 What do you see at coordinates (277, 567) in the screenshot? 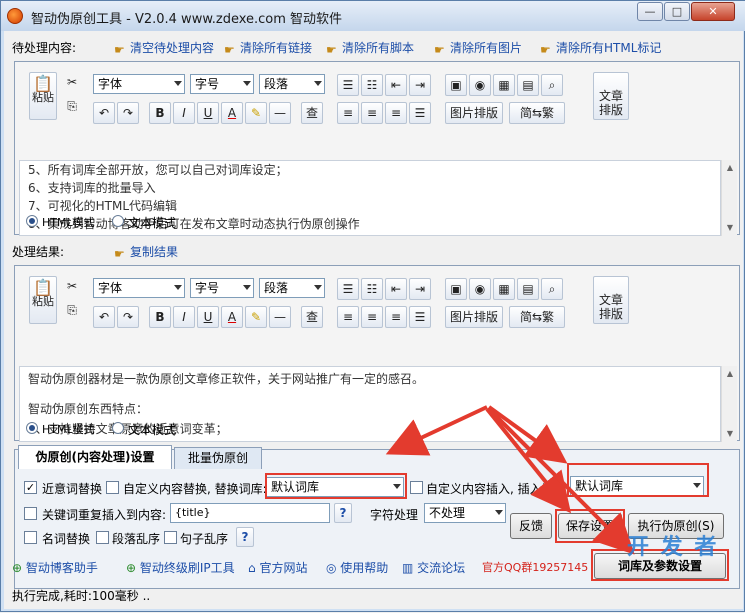
I see `footer-link-website: ⌂ 官方网站` at bounding box center [277, 567].